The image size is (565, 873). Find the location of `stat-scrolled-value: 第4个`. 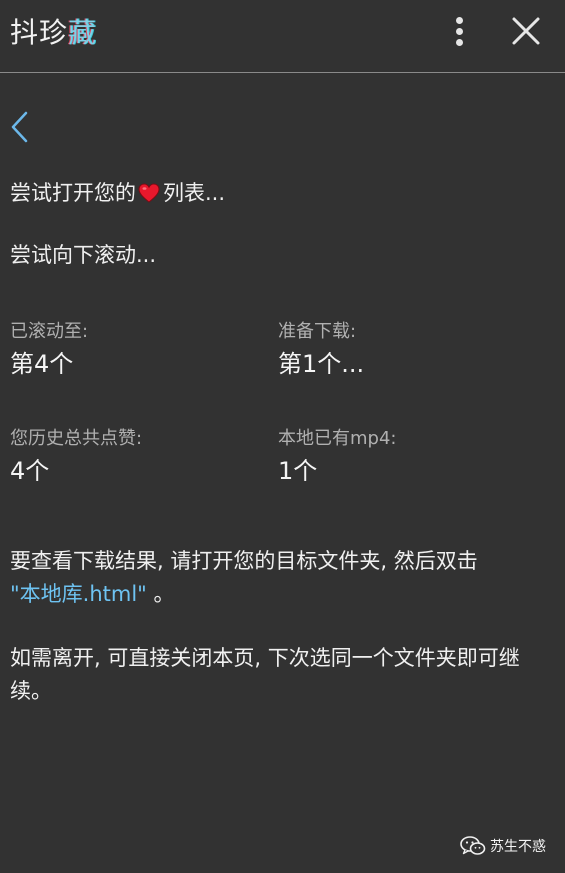

stat-scrolled-value: 第4个 is located at coordinates (42, 364).